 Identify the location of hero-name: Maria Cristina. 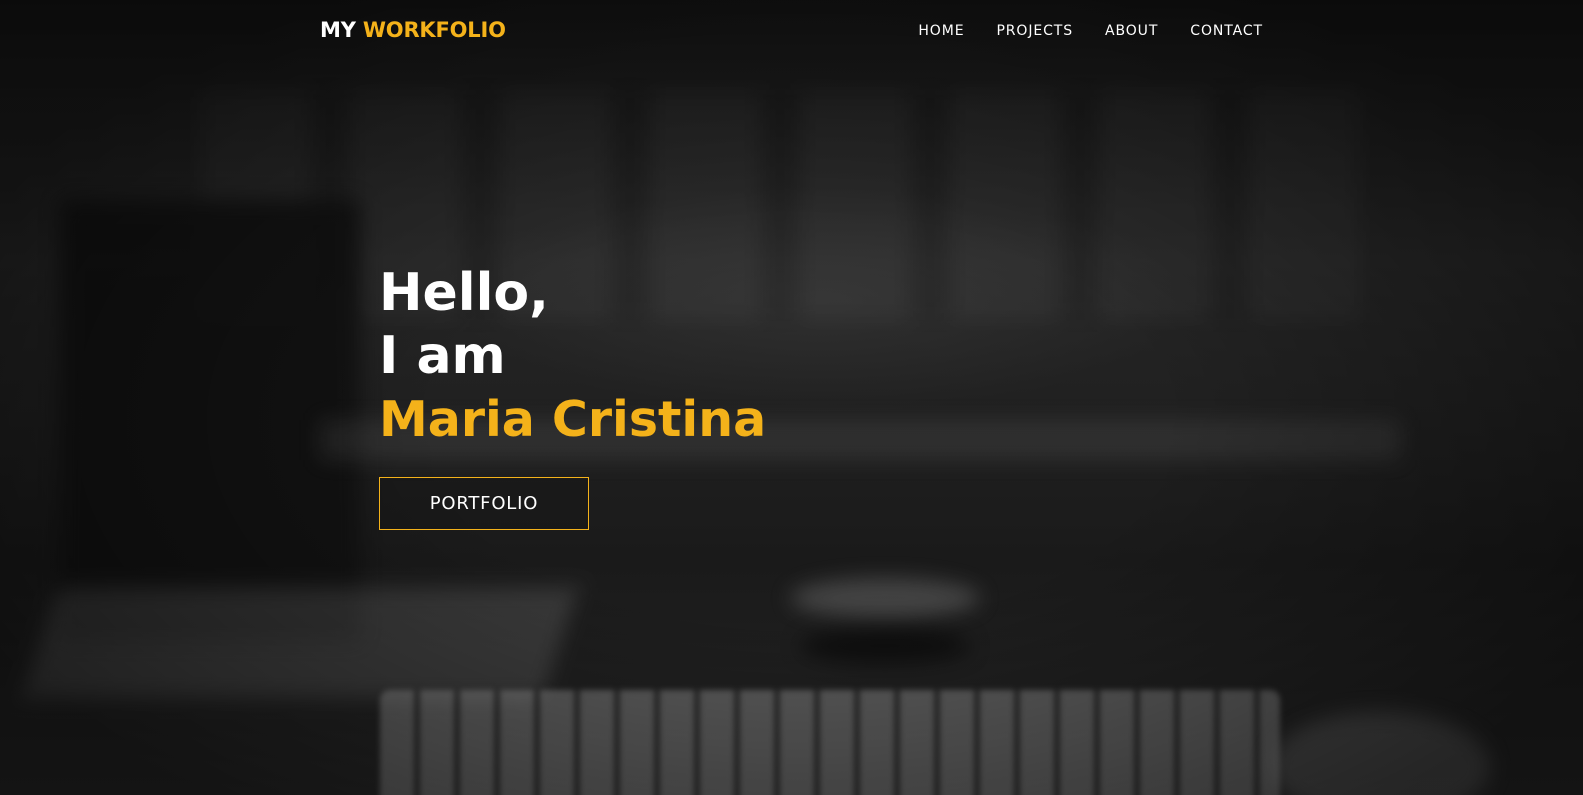
(573, 419).